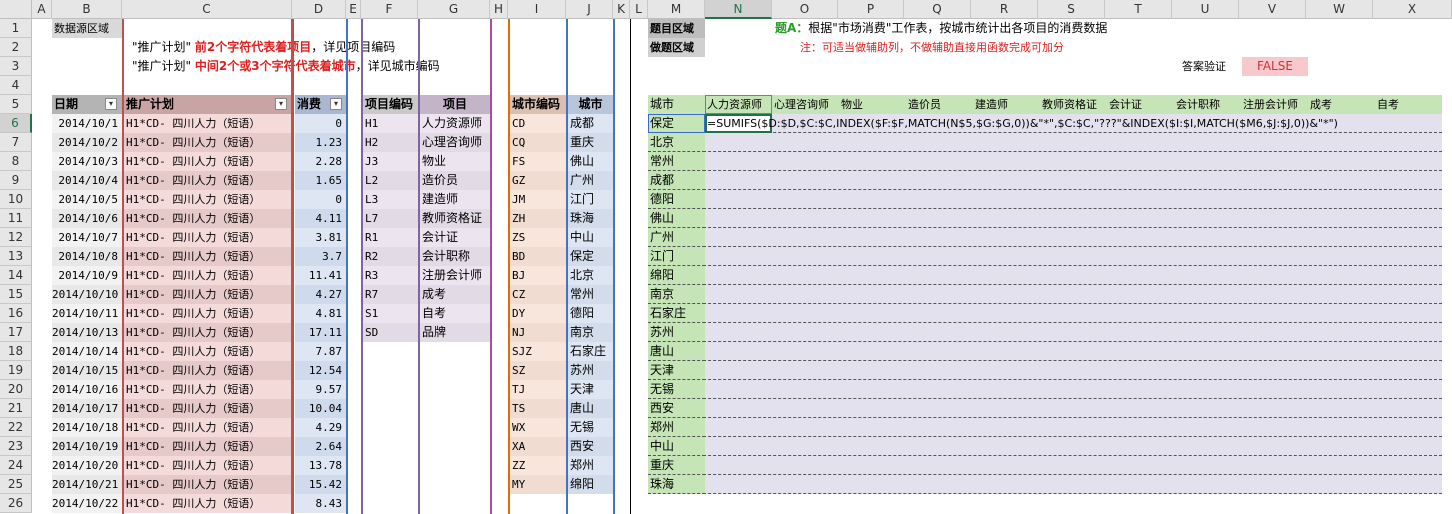 Image resolution: width=1452 pixels, height=514 pixels. I want to click on city-cell: 中山, so click(590, 237).